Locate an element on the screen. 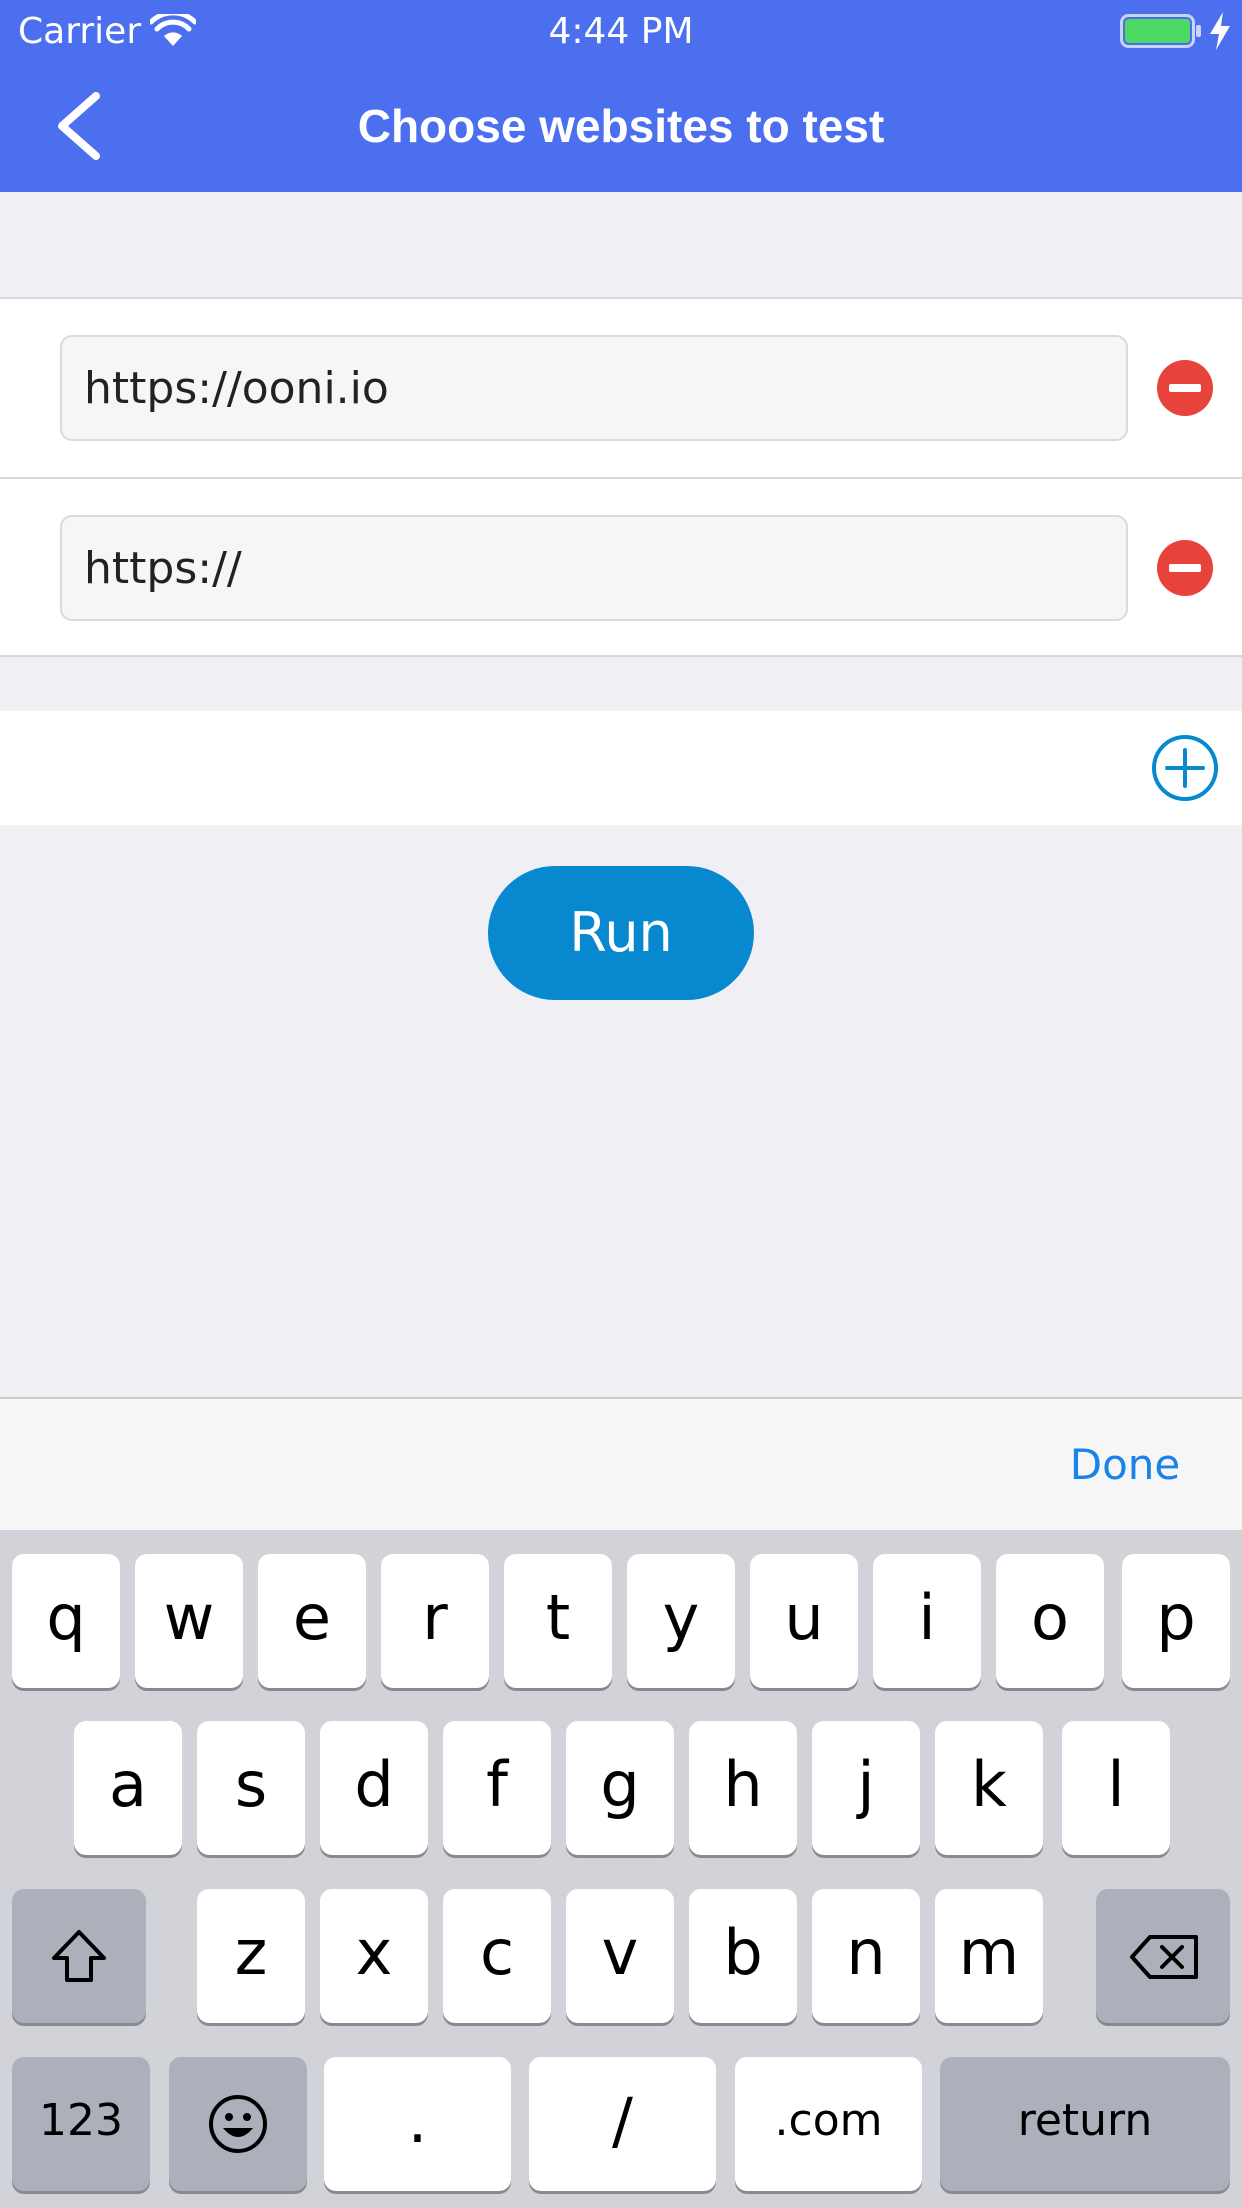 This screenshot has width=1242, height=2208. key-h: h is located at coordinates (743, 1788).